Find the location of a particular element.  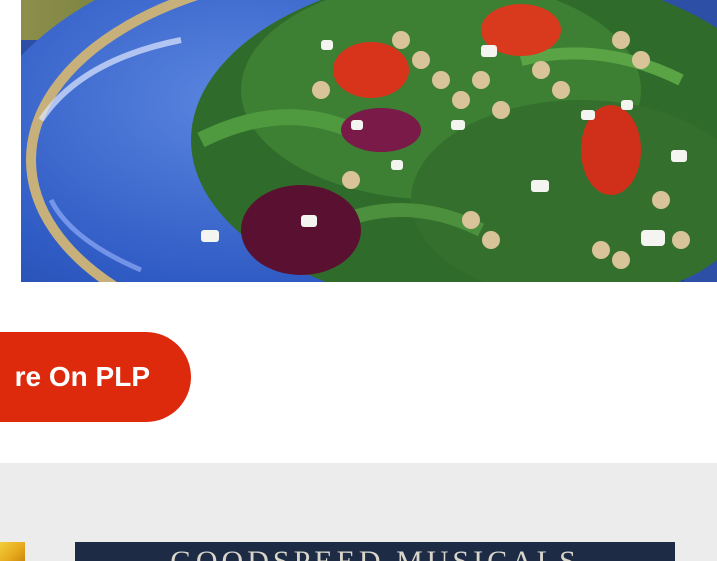

learn-more-button-label: re On PLP is located at coordinates (82, 376).